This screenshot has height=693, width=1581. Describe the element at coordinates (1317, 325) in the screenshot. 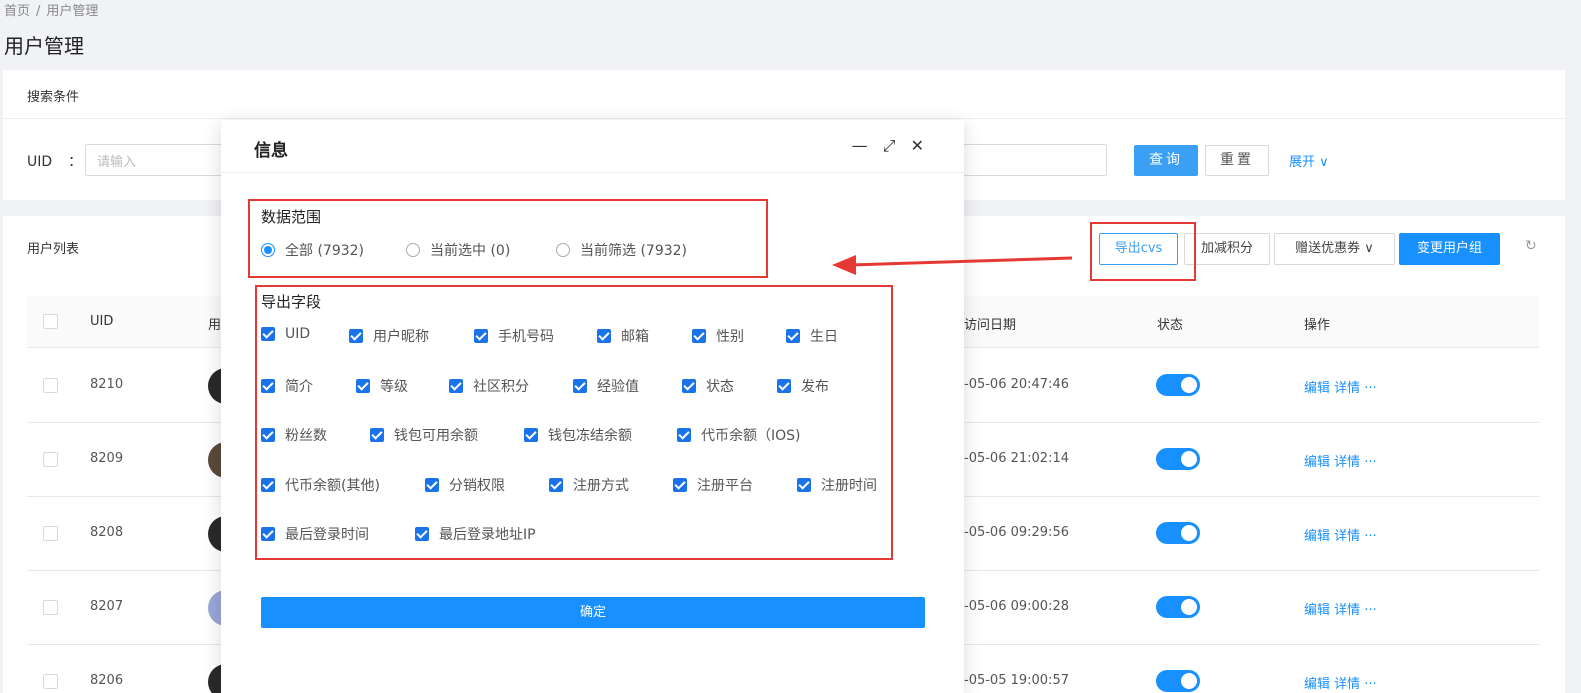

I see `column-operations: 操作` at that location.